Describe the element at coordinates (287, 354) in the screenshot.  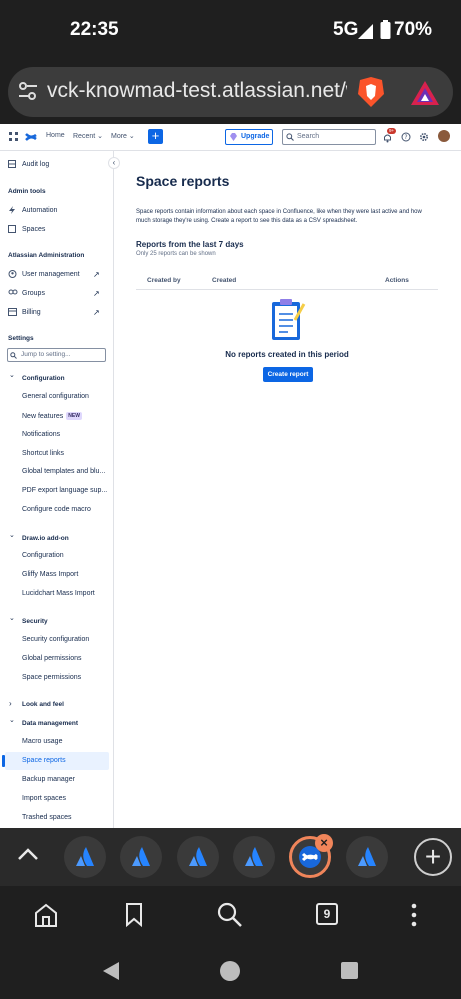
I see `empty-state-text: No reports created in this period` at that location.